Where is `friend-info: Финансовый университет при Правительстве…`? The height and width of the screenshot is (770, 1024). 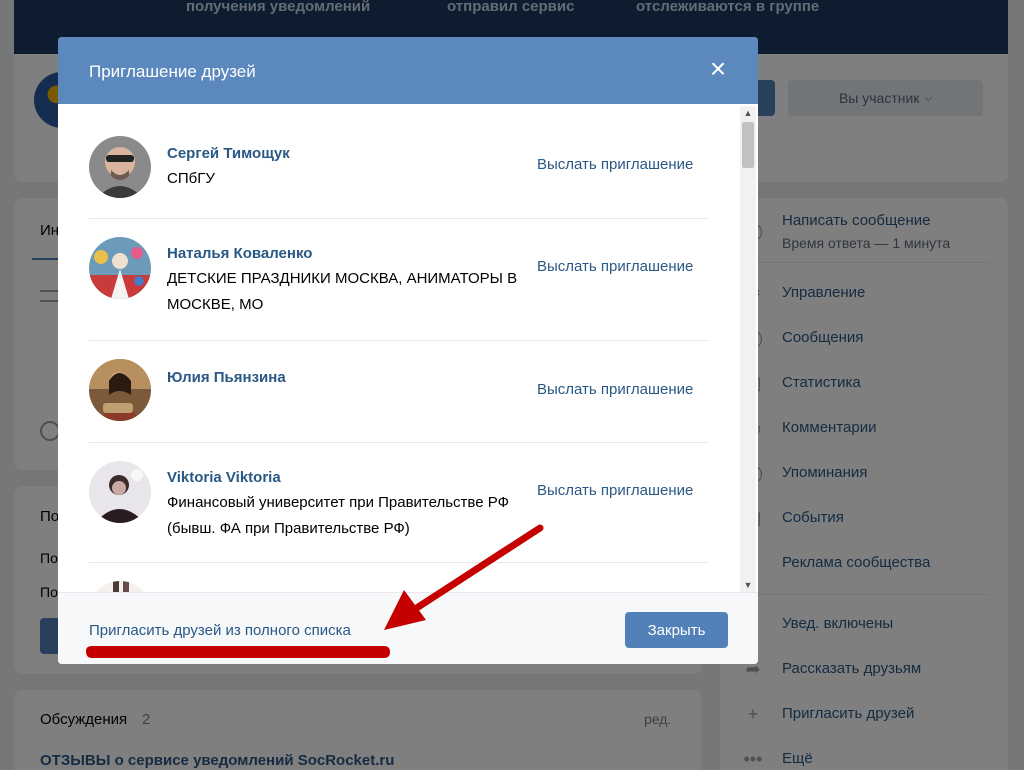 friend-info: Финансовый университет при Правительстве… is located at coordinates (338, 515).